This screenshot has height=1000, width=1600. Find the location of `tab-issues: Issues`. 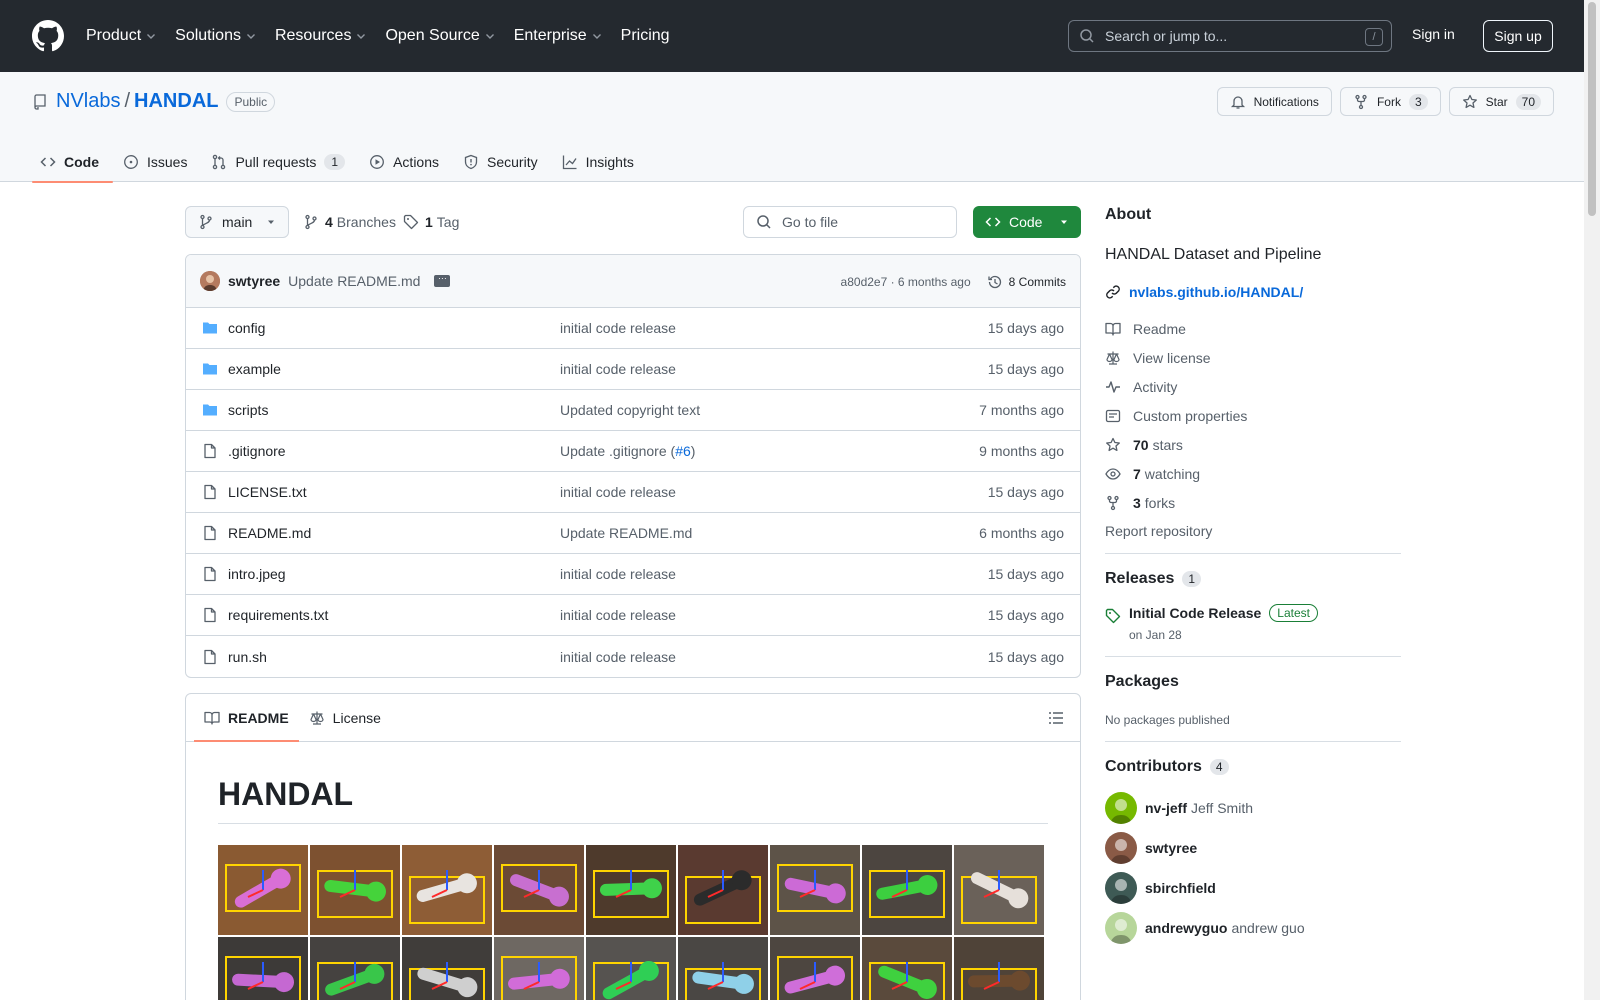

tab-issues: Issues is located at coordinates (158, 162).